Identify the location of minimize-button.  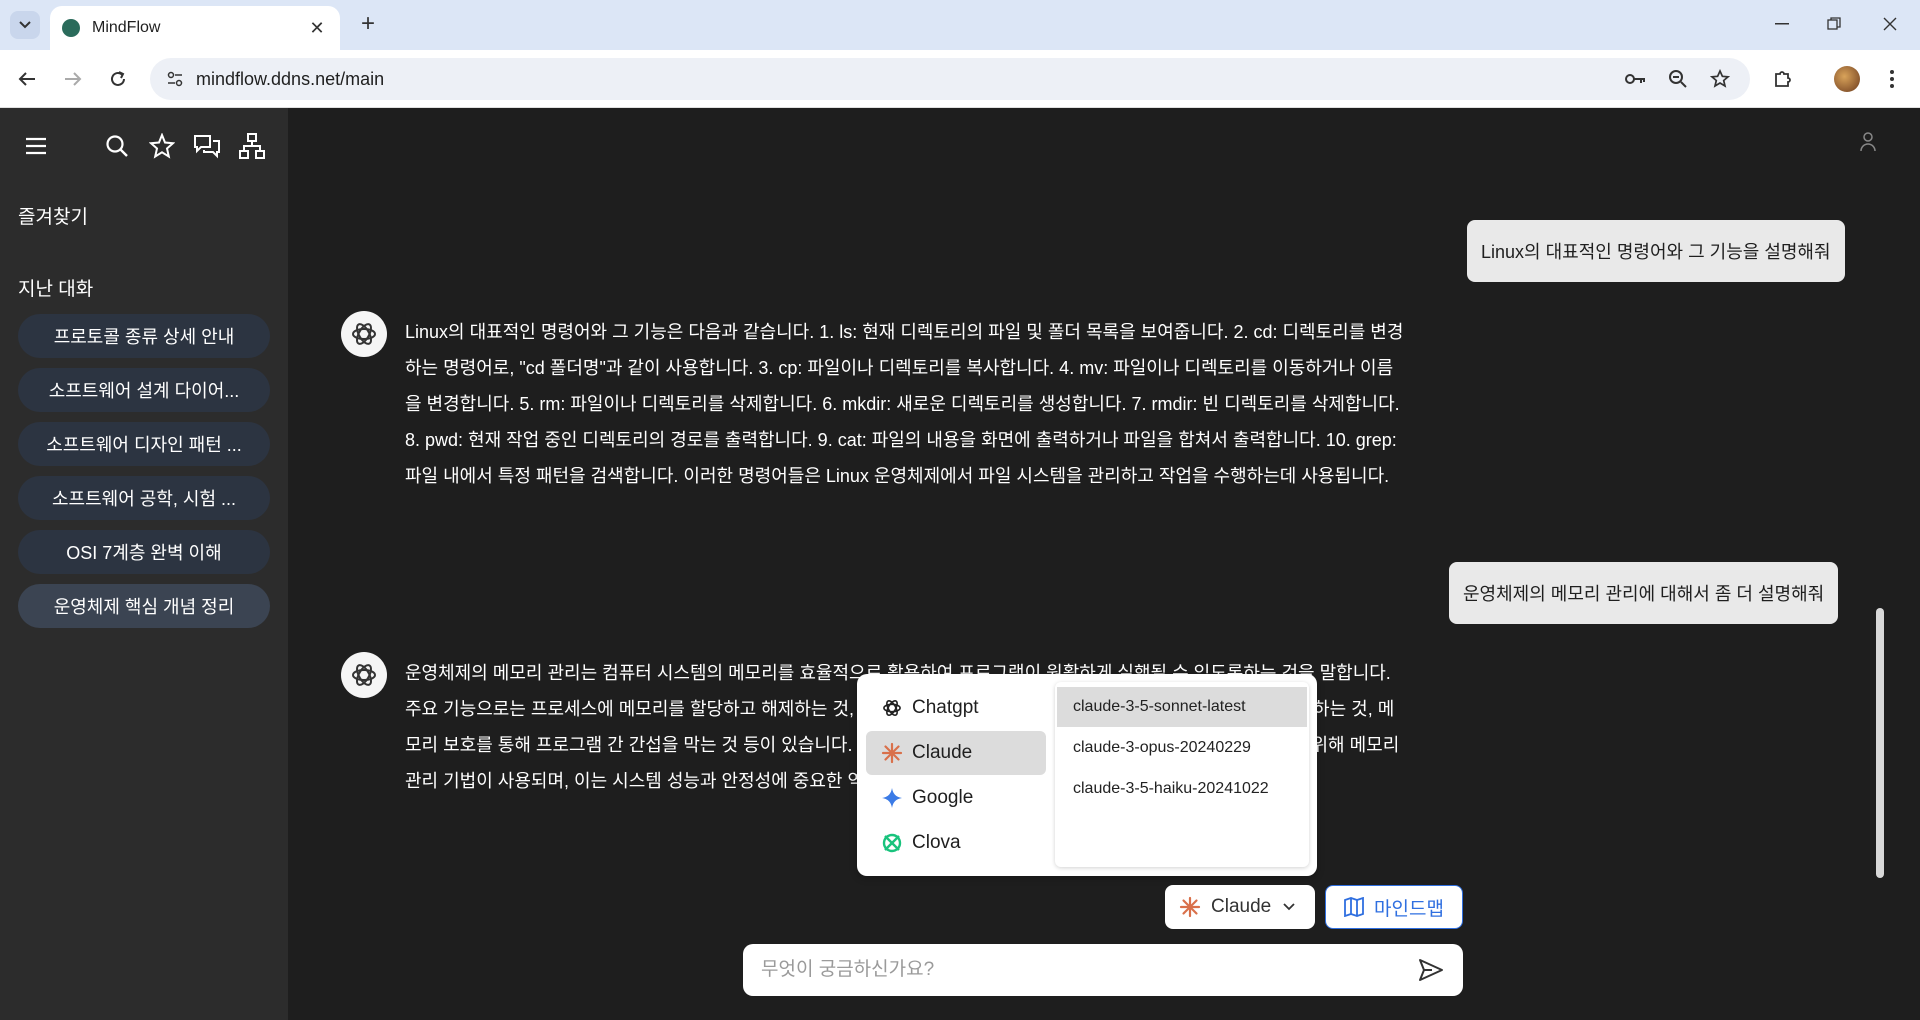
(1782, 24).